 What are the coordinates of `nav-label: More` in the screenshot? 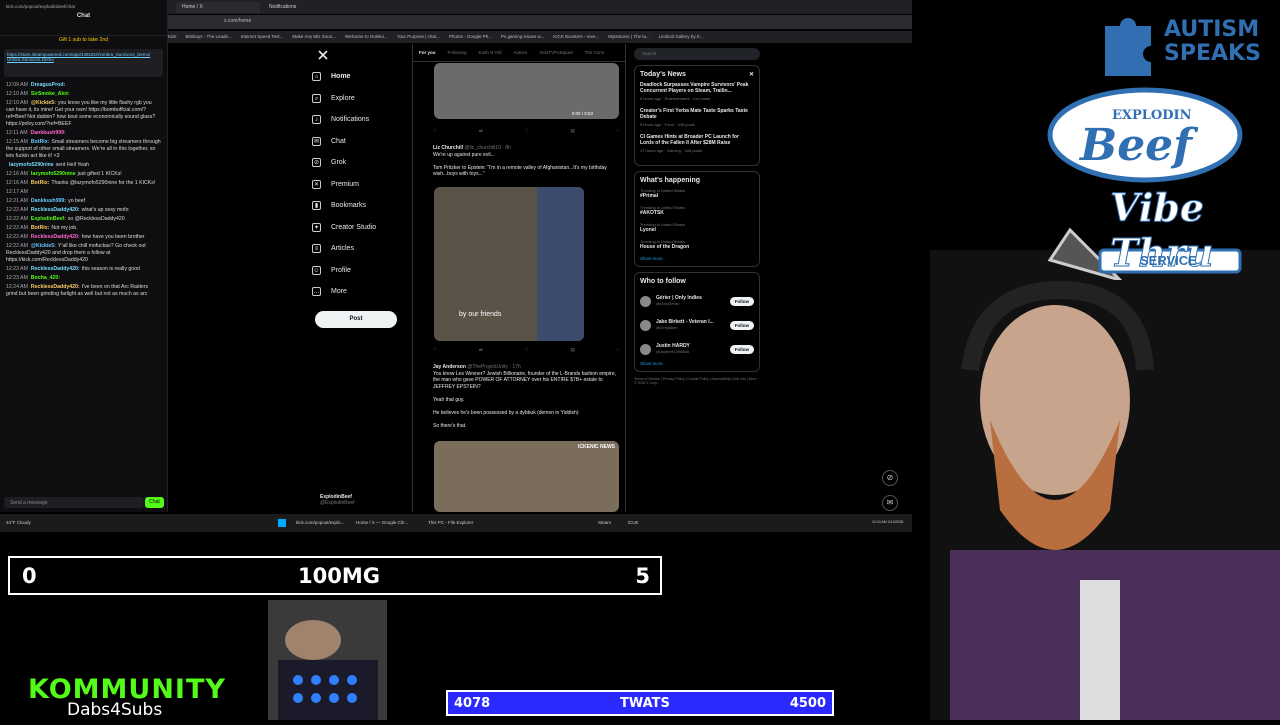 It's located at (339, 292).